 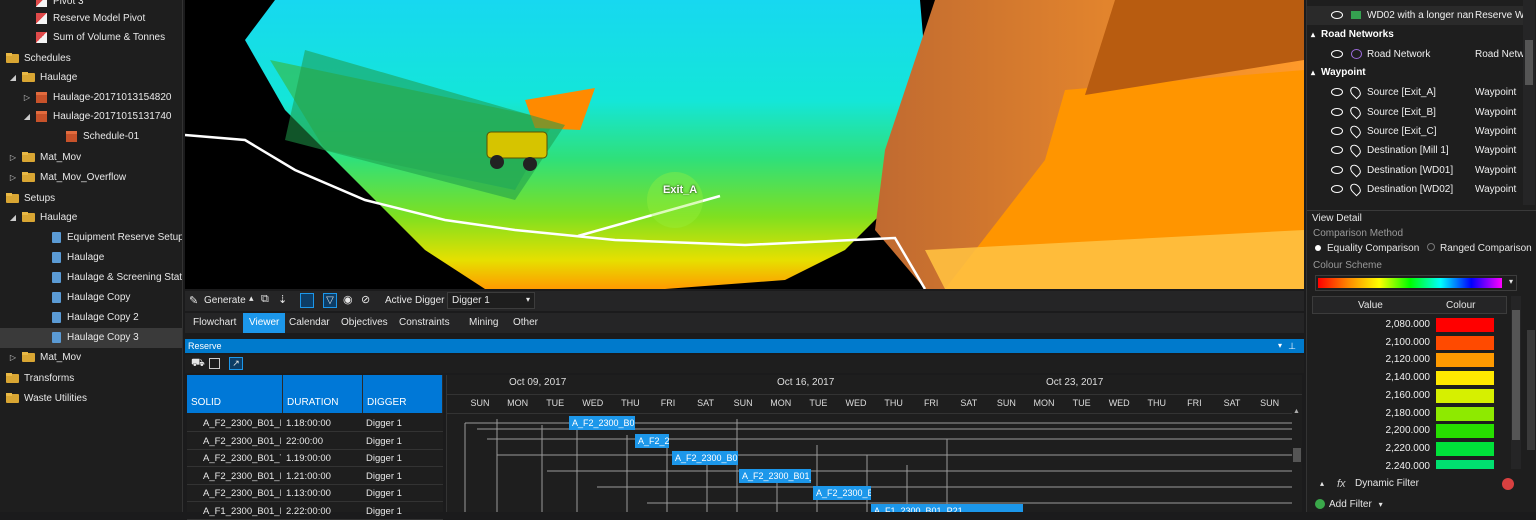 I want to click on tree-node: Schedule-01, so click(x=91, y=137).